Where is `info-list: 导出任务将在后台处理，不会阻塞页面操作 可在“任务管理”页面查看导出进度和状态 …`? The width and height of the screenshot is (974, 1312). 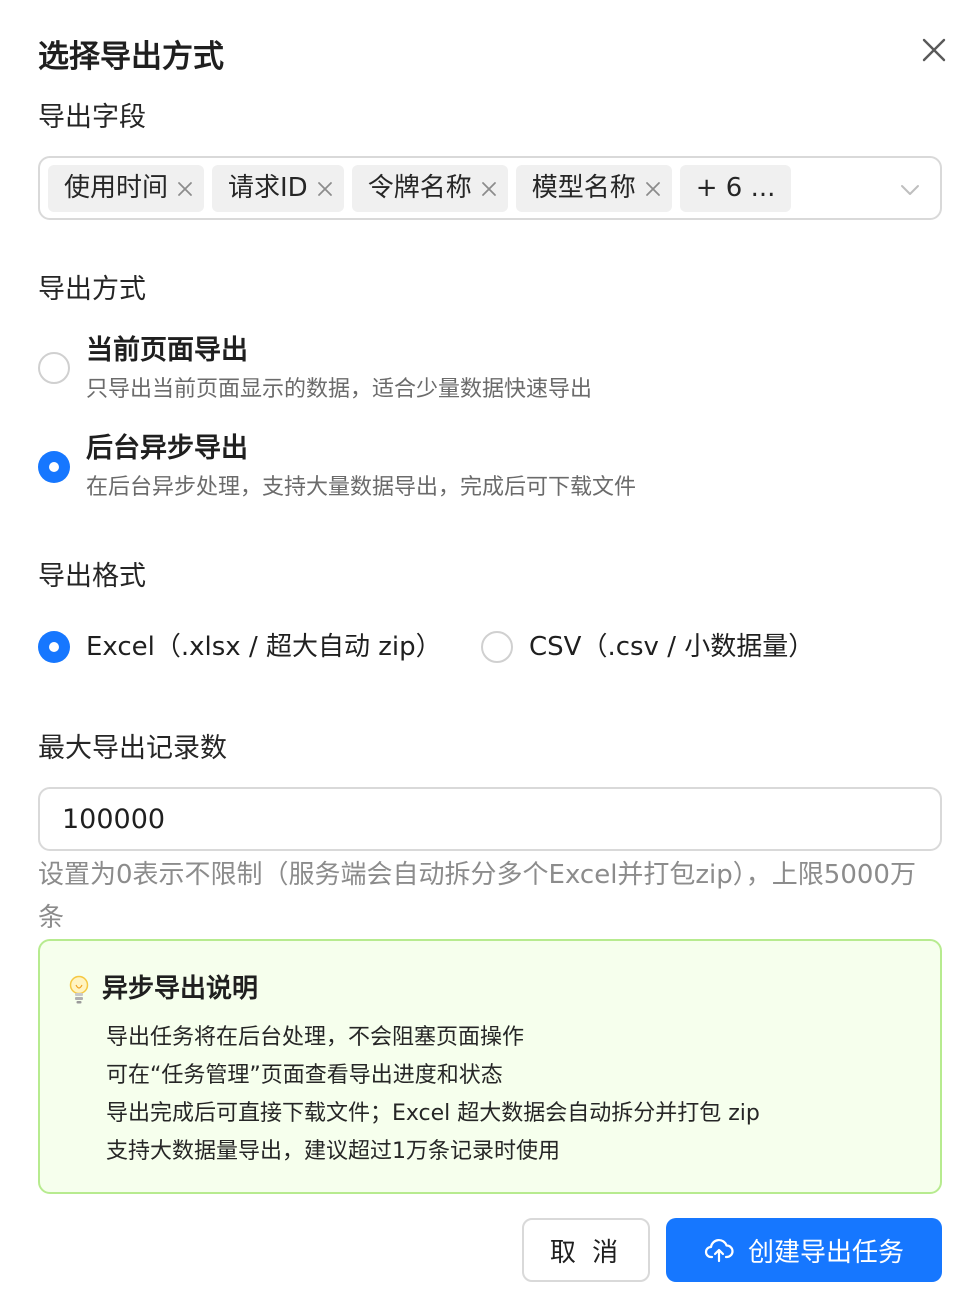 info-list: 导出任务将在后台处理，不会阻塞页面操作 可在“任务管理”页面查看导出进度和状态 … is located at coordinates (433, 1095).